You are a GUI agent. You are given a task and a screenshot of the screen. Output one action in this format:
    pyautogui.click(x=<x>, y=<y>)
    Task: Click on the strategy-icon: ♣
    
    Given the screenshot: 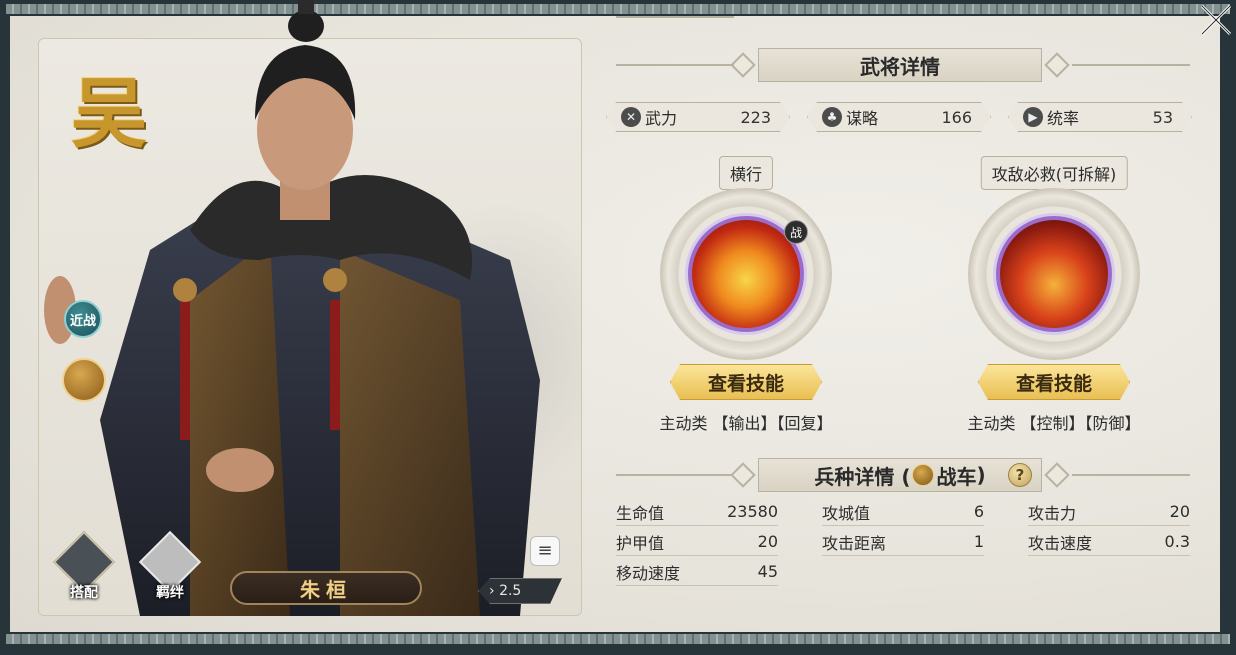 What is the action you would take?
    pyautogui.click(x=832, y=117)
    